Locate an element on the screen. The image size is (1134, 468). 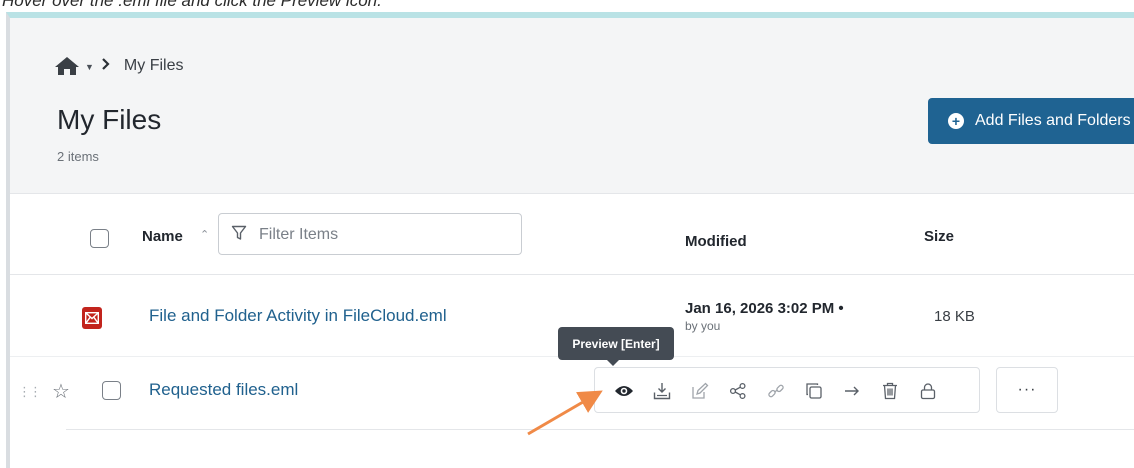
lock-icon is located at coordinates (928, 391).